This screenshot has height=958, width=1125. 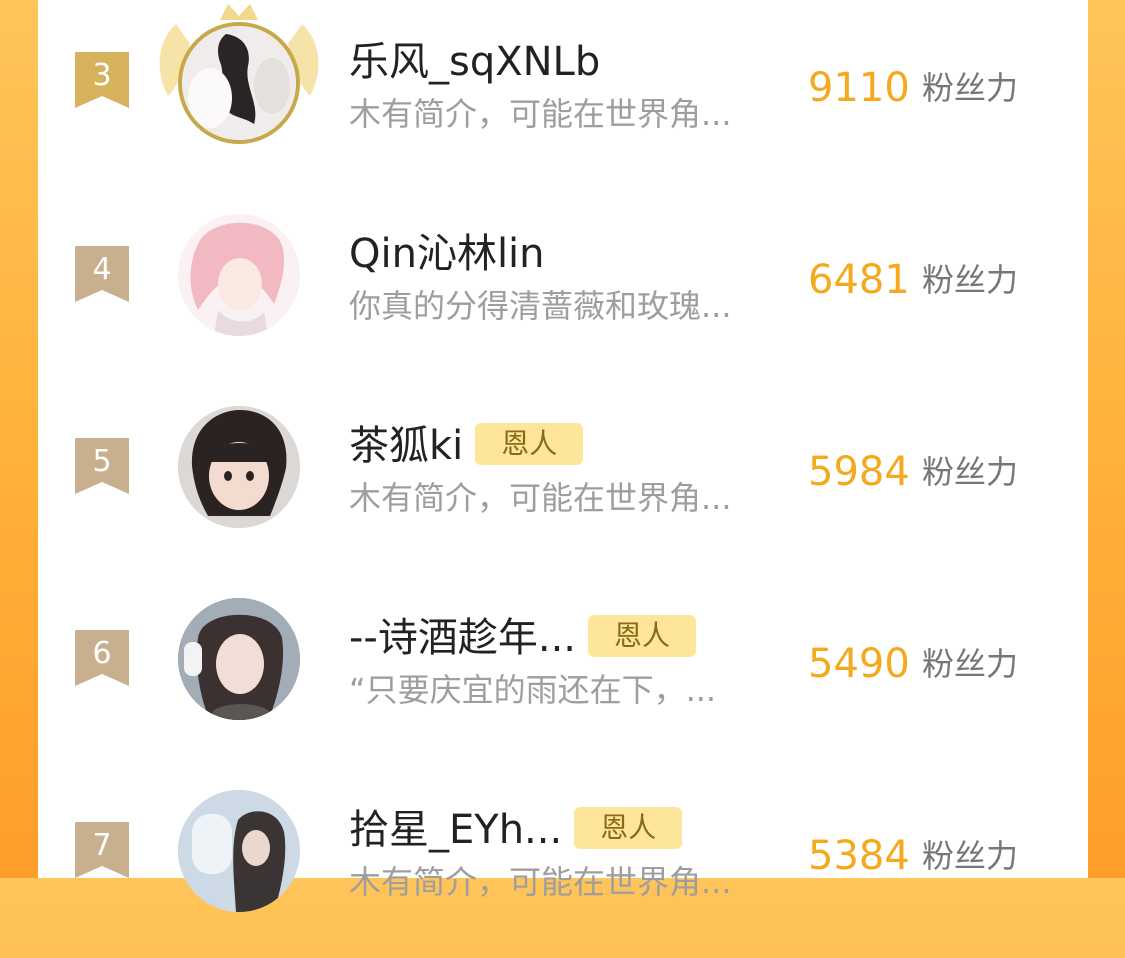 I want to click on rank-badge: 3, so click(x=102, y=80).